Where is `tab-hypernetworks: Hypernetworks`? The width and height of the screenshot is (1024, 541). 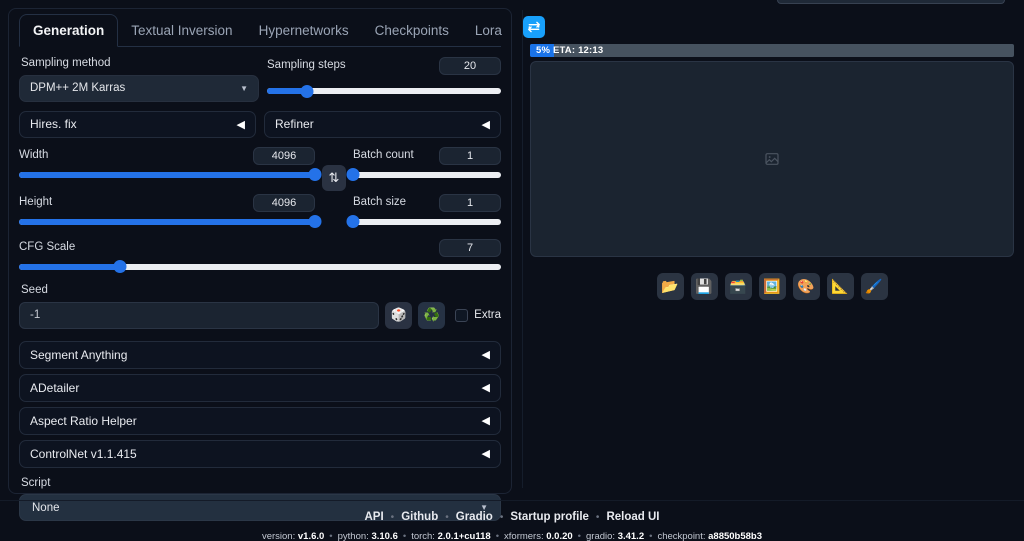 tab-hypernetworks: Hypernetworks is located at coordinates (304, 31).